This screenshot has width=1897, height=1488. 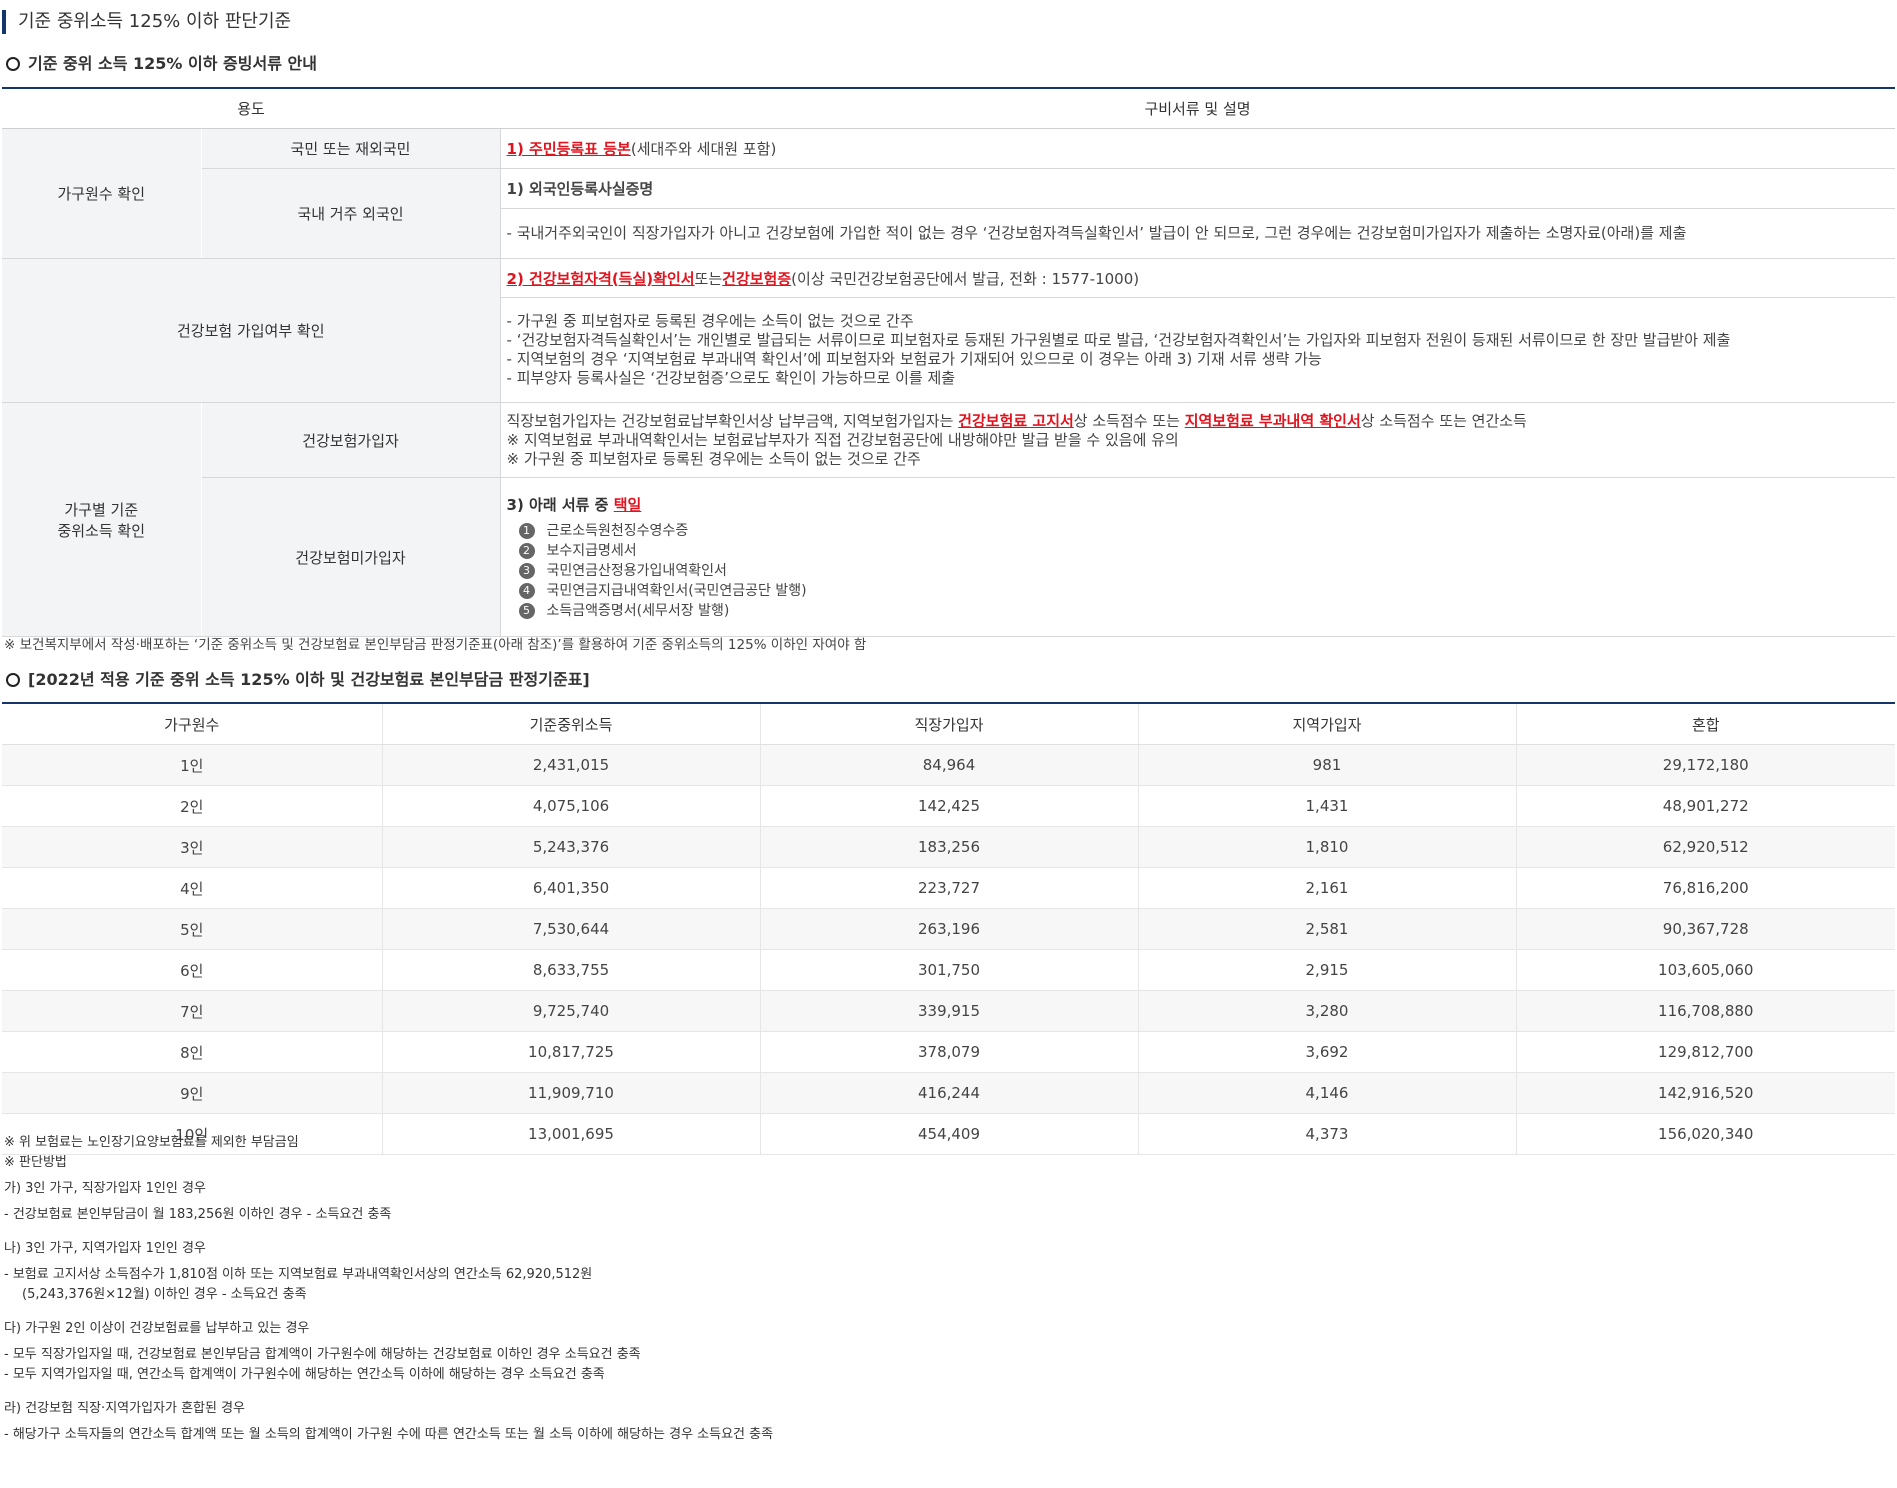 What do you see at coordinates (1273, 421) in the screenshot?
I see `regional-premium-statement-link: 지역보험료 부과내역 확인서` at bounding box center [1273, 421].